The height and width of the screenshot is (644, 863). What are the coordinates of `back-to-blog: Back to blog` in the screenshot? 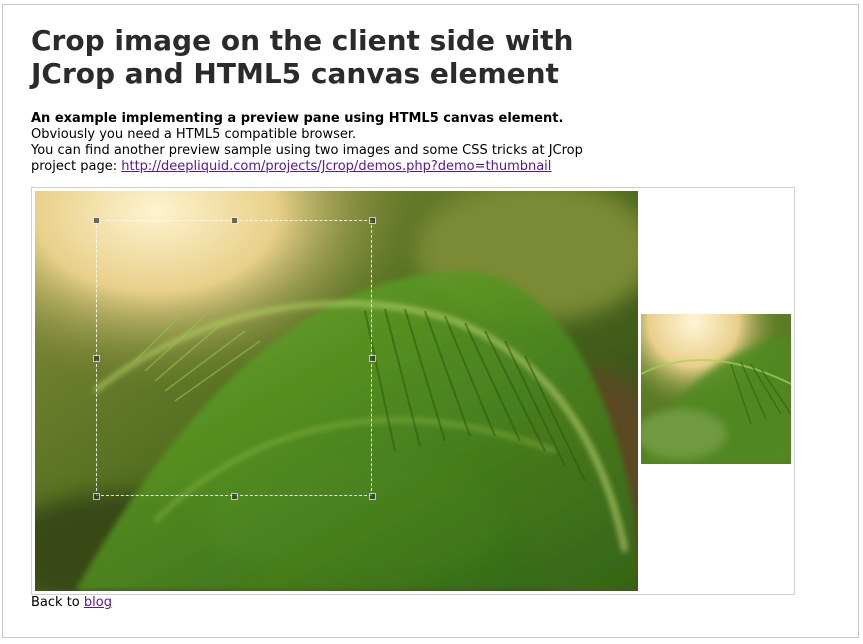 It's located at (71, 603).